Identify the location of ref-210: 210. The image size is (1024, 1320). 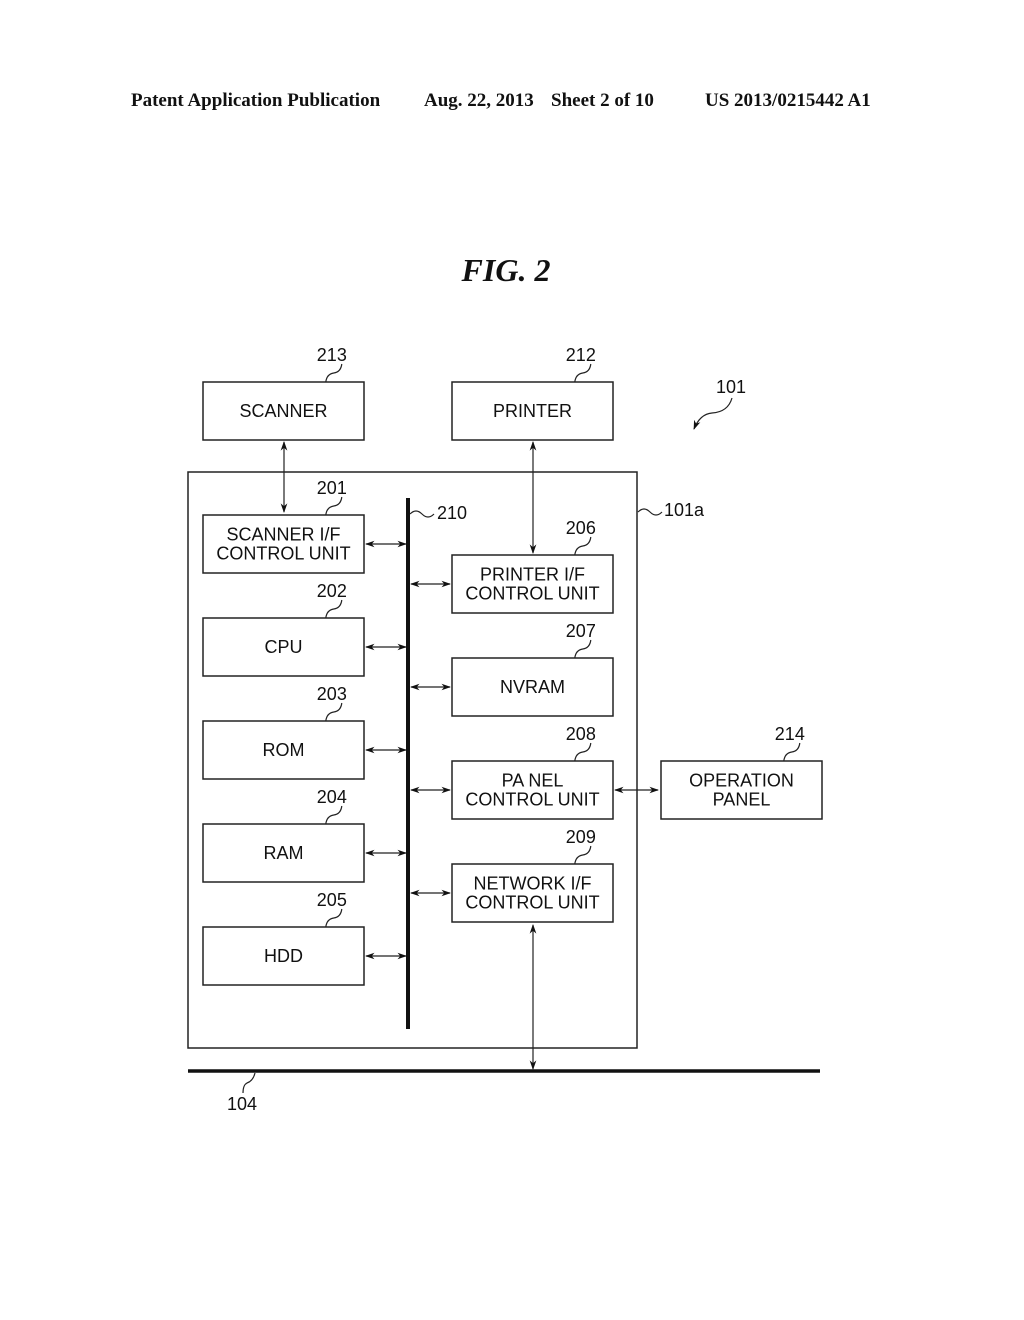
(452, 513).